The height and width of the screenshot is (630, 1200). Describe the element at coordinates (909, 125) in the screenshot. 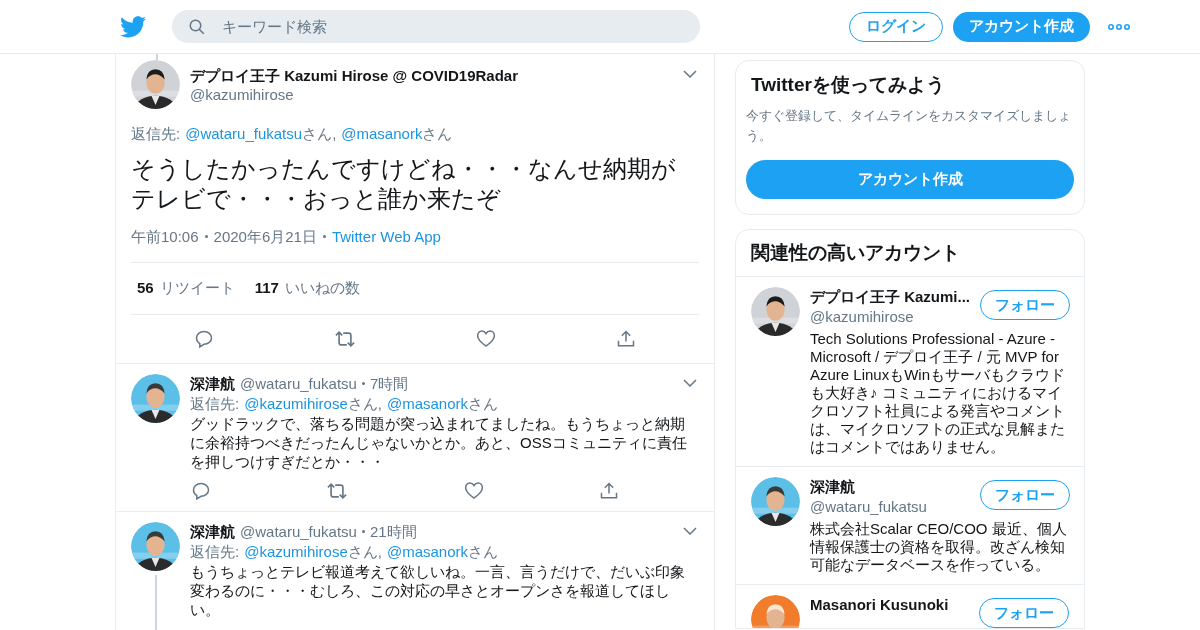

I see `card-text: 今すぐ登録して、タイムラインをカスタマイズしましょう。` at that location.